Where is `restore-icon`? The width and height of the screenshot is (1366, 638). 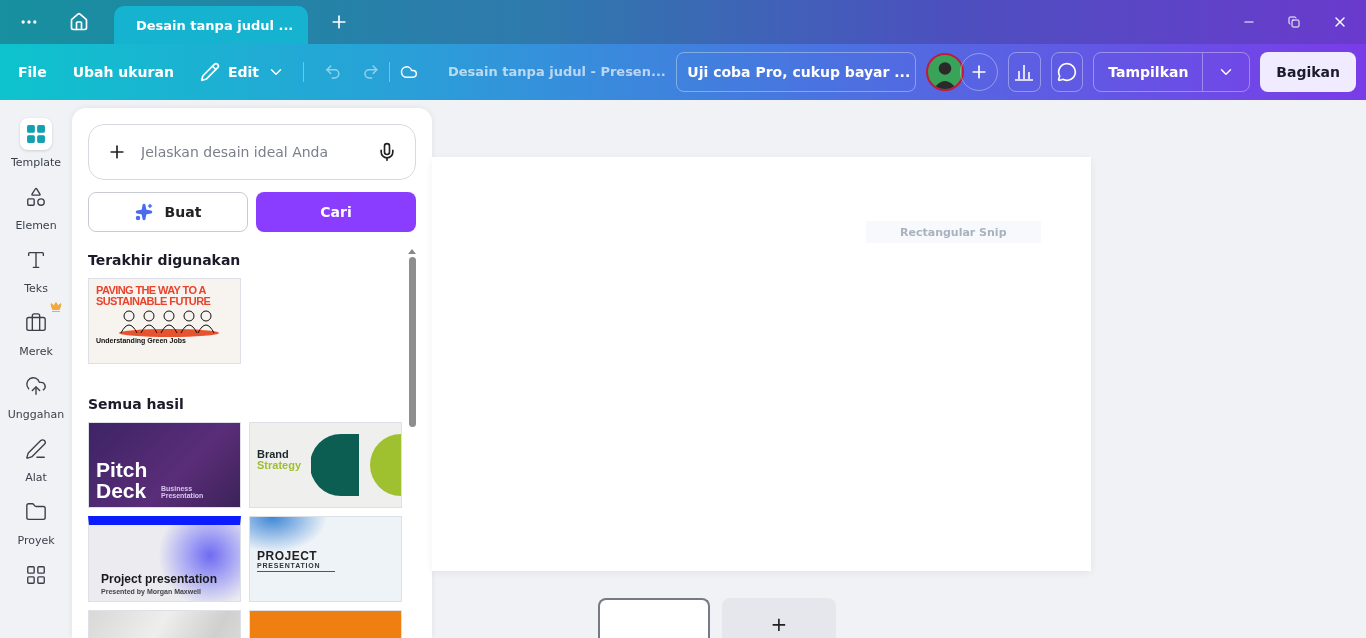
restore-icon is located at coordinates (1294, 22).